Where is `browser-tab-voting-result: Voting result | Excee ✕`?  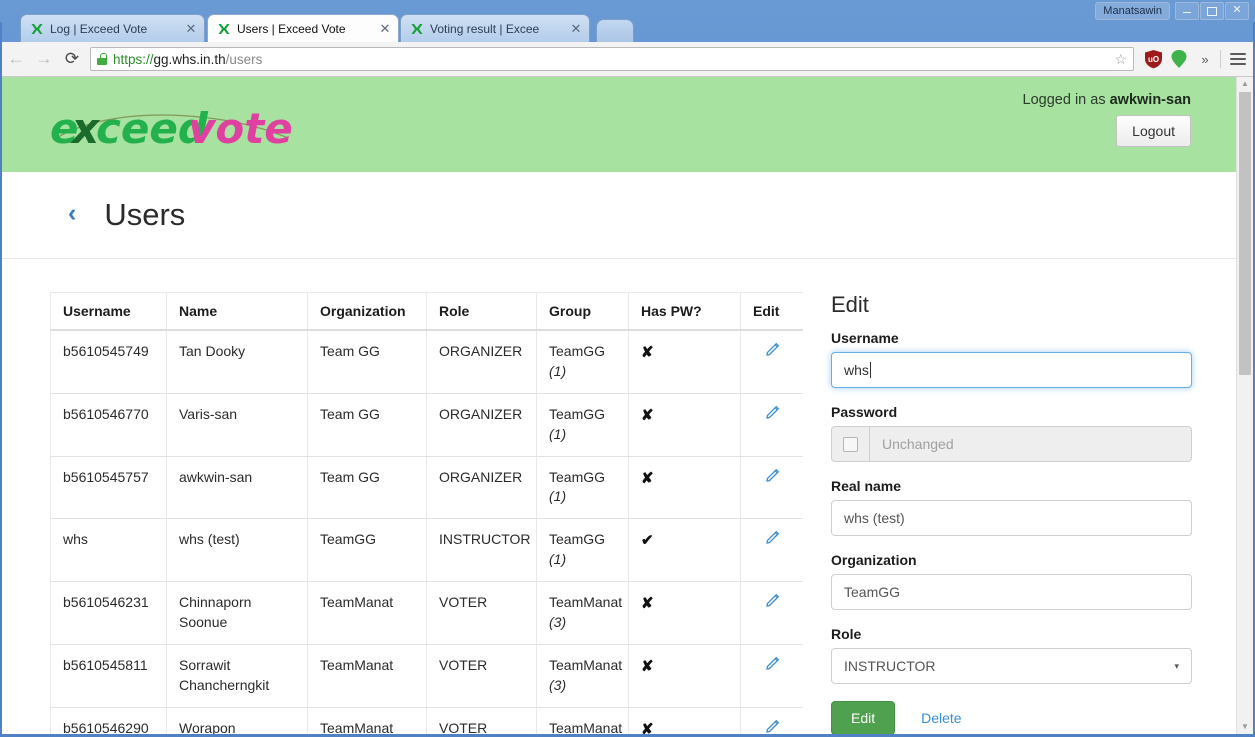
browser-tab-voting-result: Voting result | Excee ✕ is located at coordinates (495, 28).